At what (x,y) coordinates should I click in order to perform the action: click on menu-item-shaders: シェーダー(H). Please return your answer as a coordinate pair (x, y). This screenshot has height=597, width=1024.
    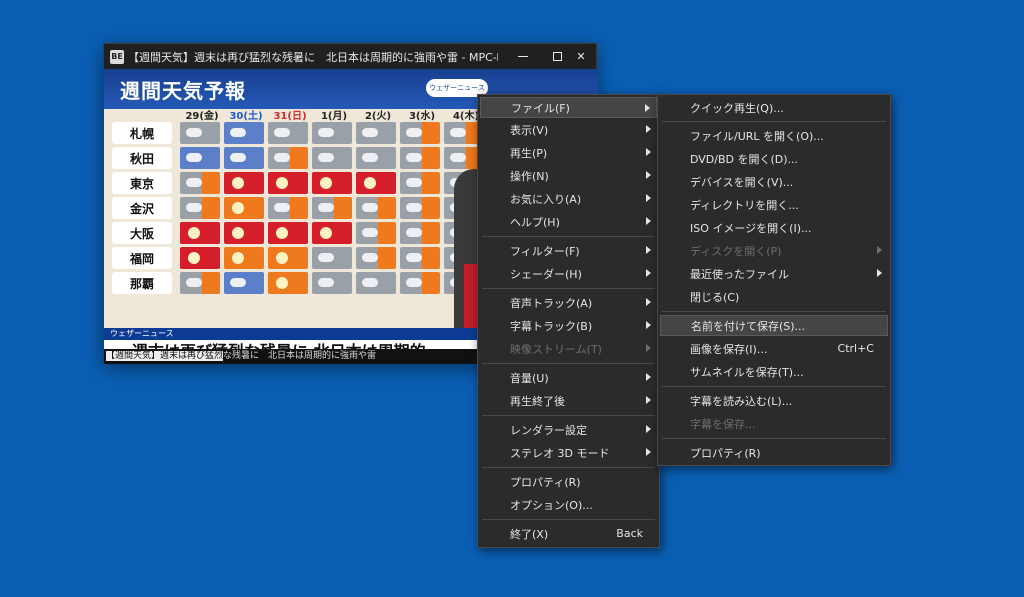
    Looking at the image, I should click on (568, 273).